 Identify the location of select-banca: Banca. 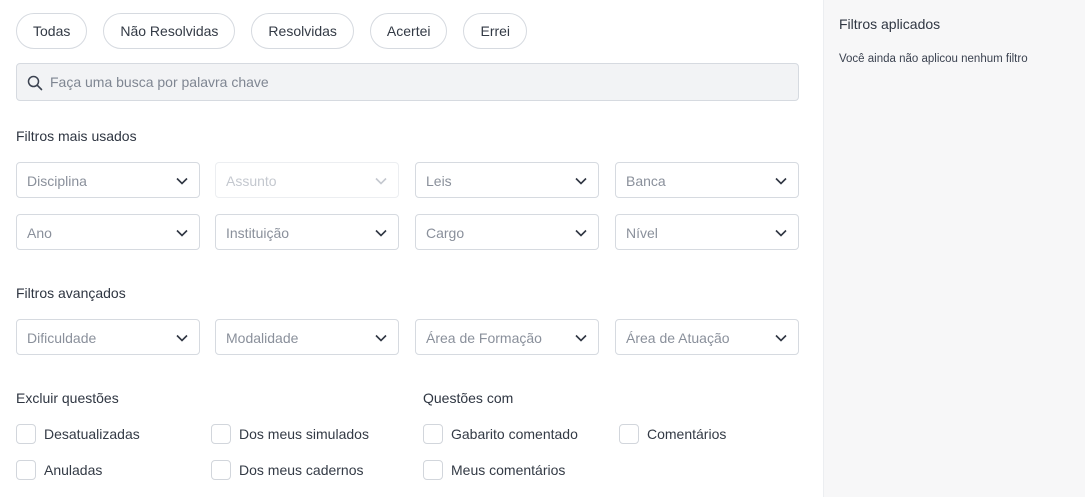
(707, 180).